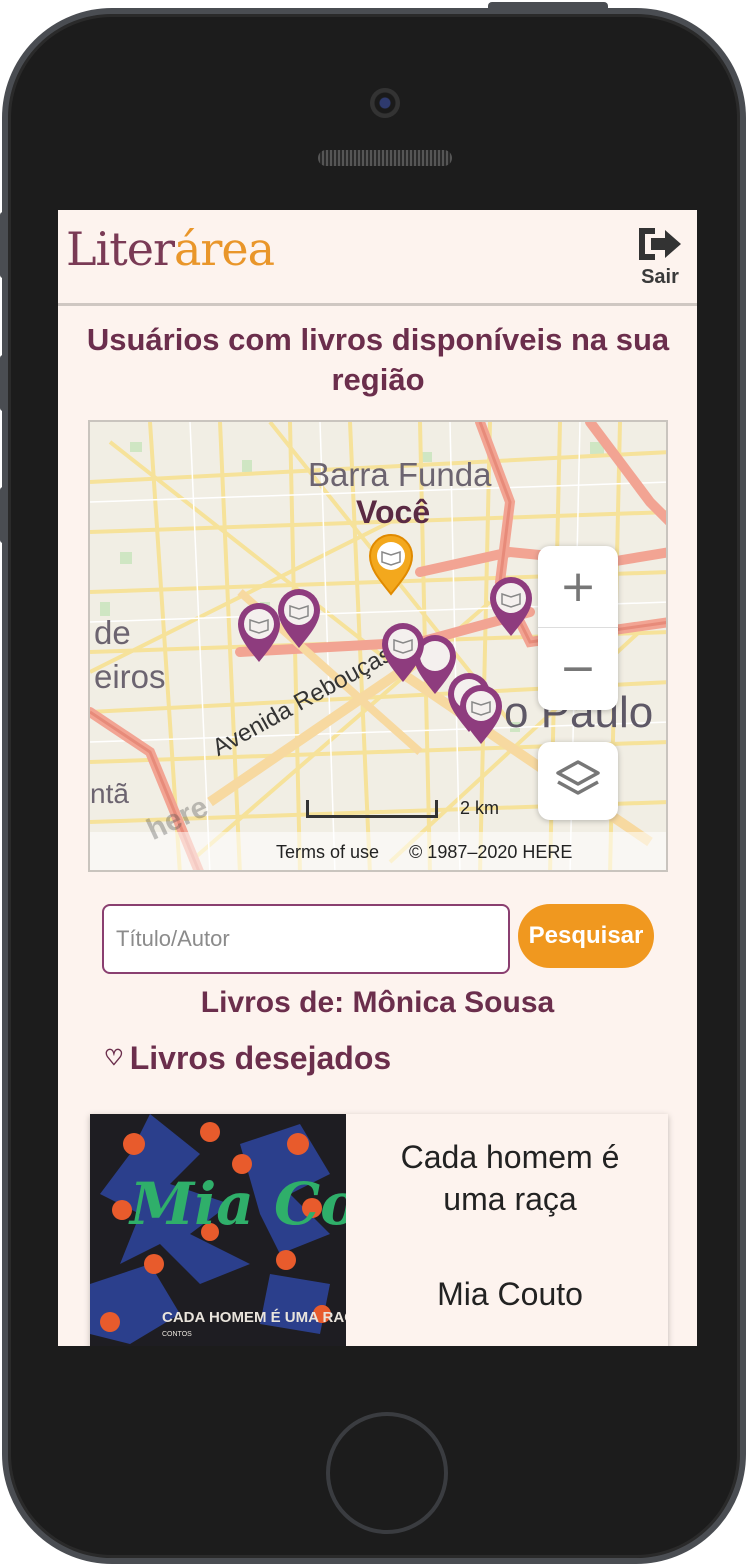 This screenshot has height=1568, width=748. What do you see at coordinates (391, 565) in the screenshot?
I see `user-location-marker` at bounding box center [391, 565].